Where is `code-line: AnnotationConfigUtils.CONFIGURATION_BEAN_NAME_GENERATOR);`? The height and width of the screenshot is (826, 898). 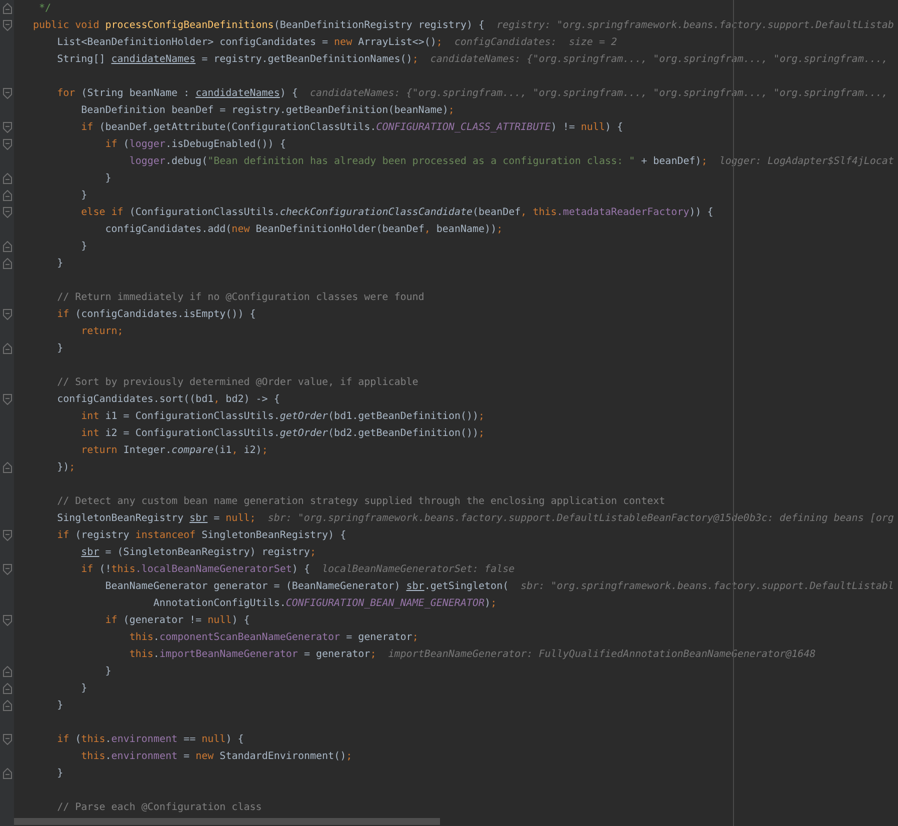
code-line: AnnotationConfigUtils.CONFIGURATION_BEAN_NAME_GENERATOR); is located at coordinates (325, 603).